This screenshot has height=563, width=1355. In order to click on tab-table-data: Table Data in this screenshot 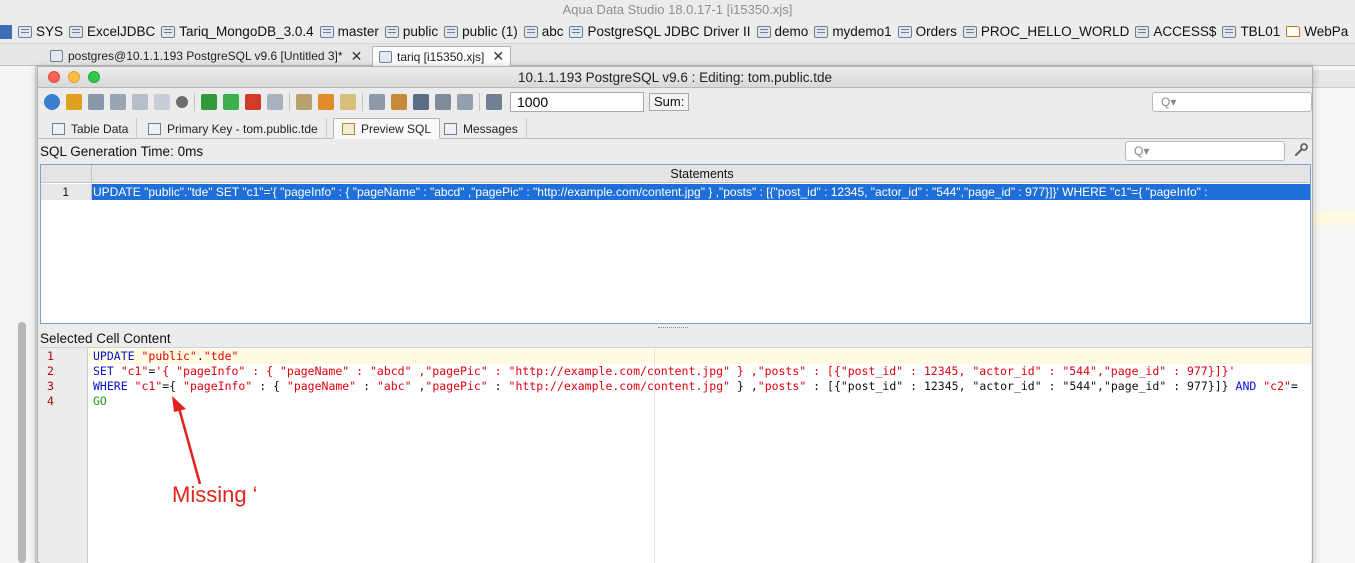, I will do `click(91, 128)`.